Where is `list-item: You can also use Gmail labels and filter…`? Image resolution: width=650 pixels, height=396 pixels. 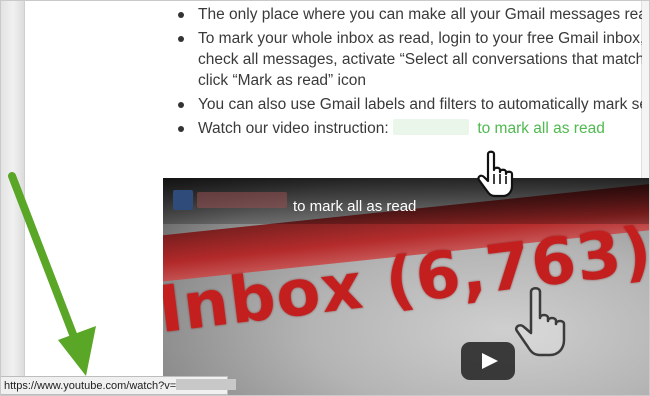
list-item: You can also use Gmail labels and filter… is located at coordinates (407, 104).